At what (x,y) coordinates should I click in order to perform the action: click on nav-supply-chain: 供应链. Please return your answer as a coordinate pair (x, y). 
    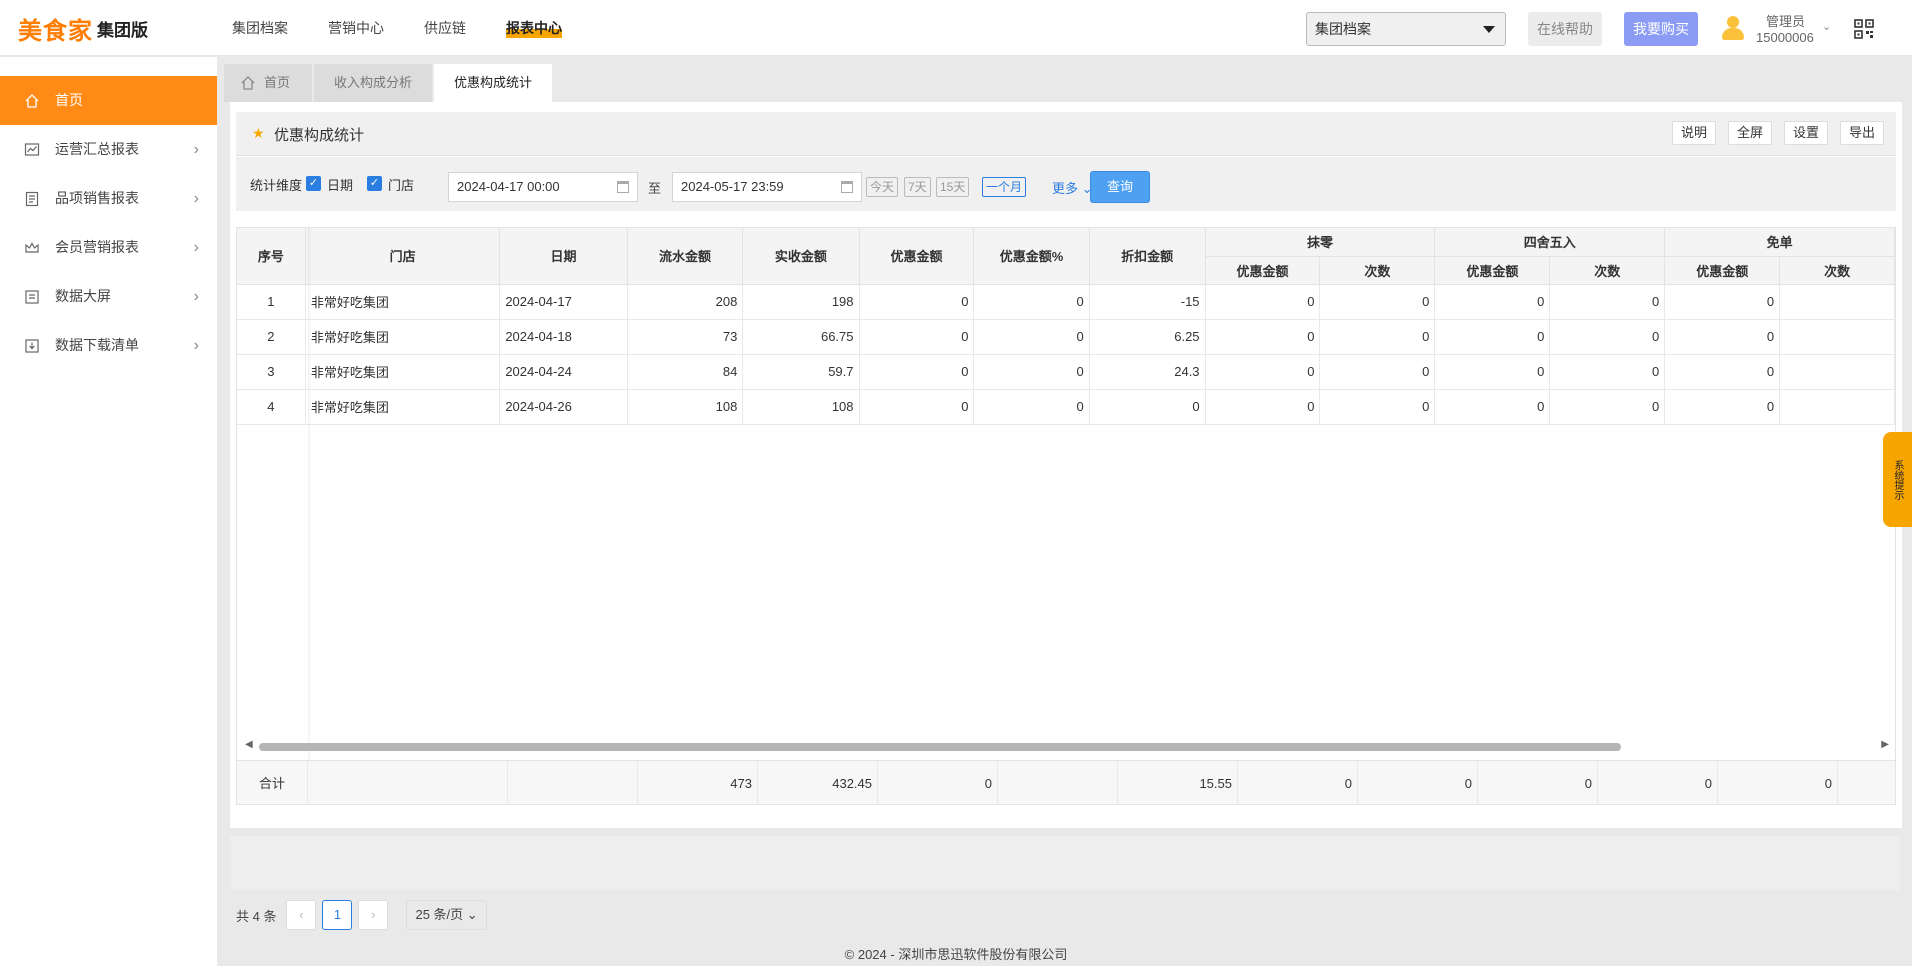
    Looking at the image, I should click on (445, 28).